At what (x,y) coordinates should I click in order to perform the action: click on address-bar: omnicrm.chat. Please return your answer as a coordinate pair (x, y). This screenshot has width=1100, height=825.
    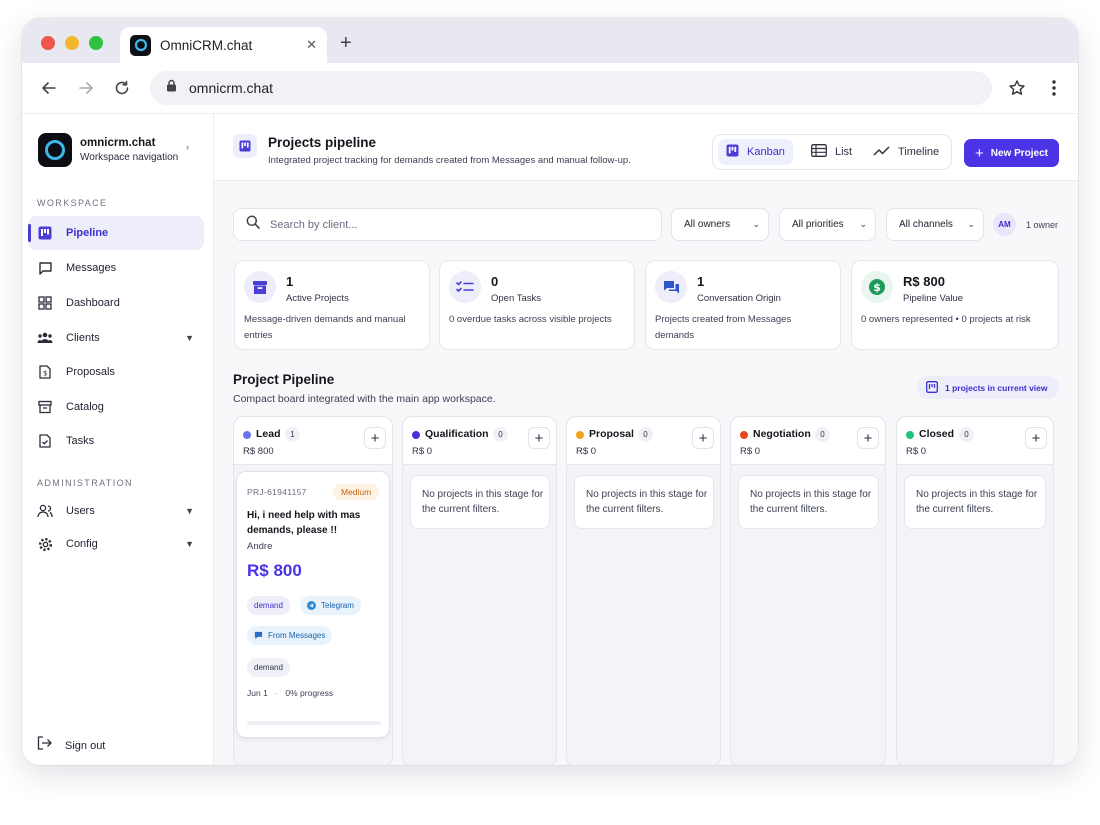
    Looking at the image, I should click on (571, 88).